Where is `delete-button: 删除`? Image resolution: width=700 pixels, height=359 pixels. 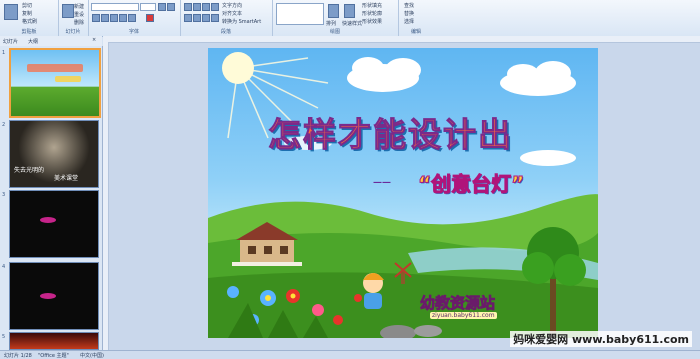
delete-button: 删除 is located at coordinates (79, 22).